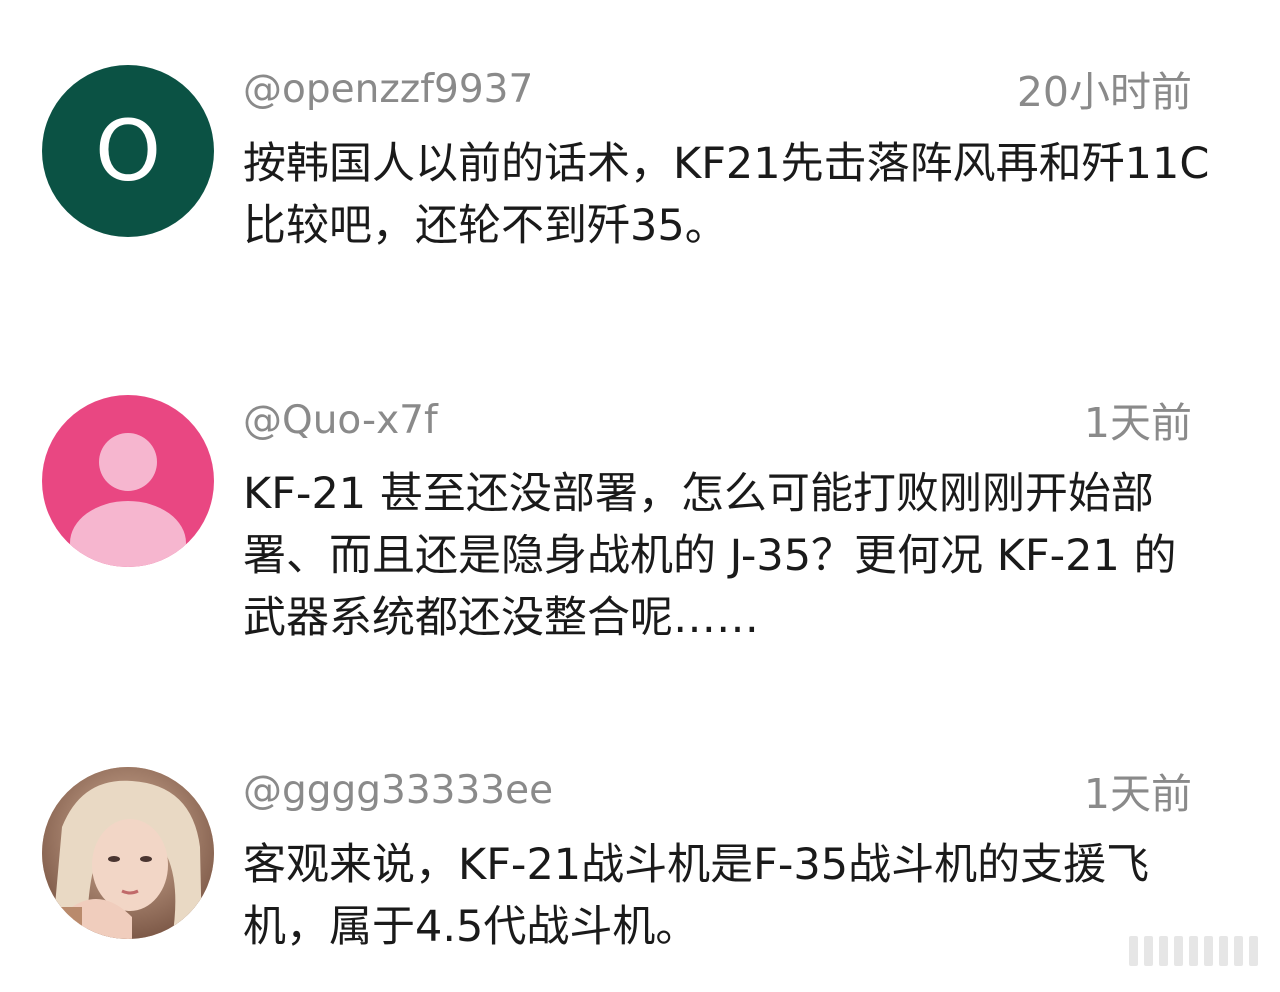 Image resolution: width=1280 pixels, height=992 pixels. I want to click on user-photo-icon, so click(128, 853).